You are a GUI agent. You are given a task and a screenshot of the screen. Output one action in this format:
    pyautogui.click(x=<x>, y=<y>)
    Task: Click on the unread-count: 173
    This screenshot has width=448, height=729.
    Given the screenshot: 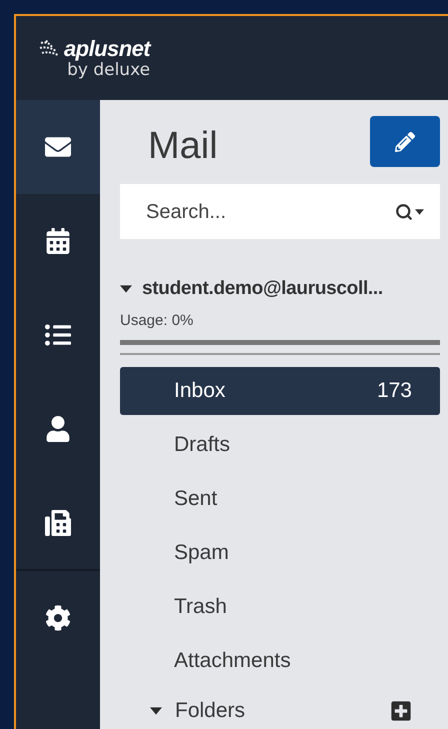 What is the action you would take?
    pyautogui.click(x=394, y=391)
    